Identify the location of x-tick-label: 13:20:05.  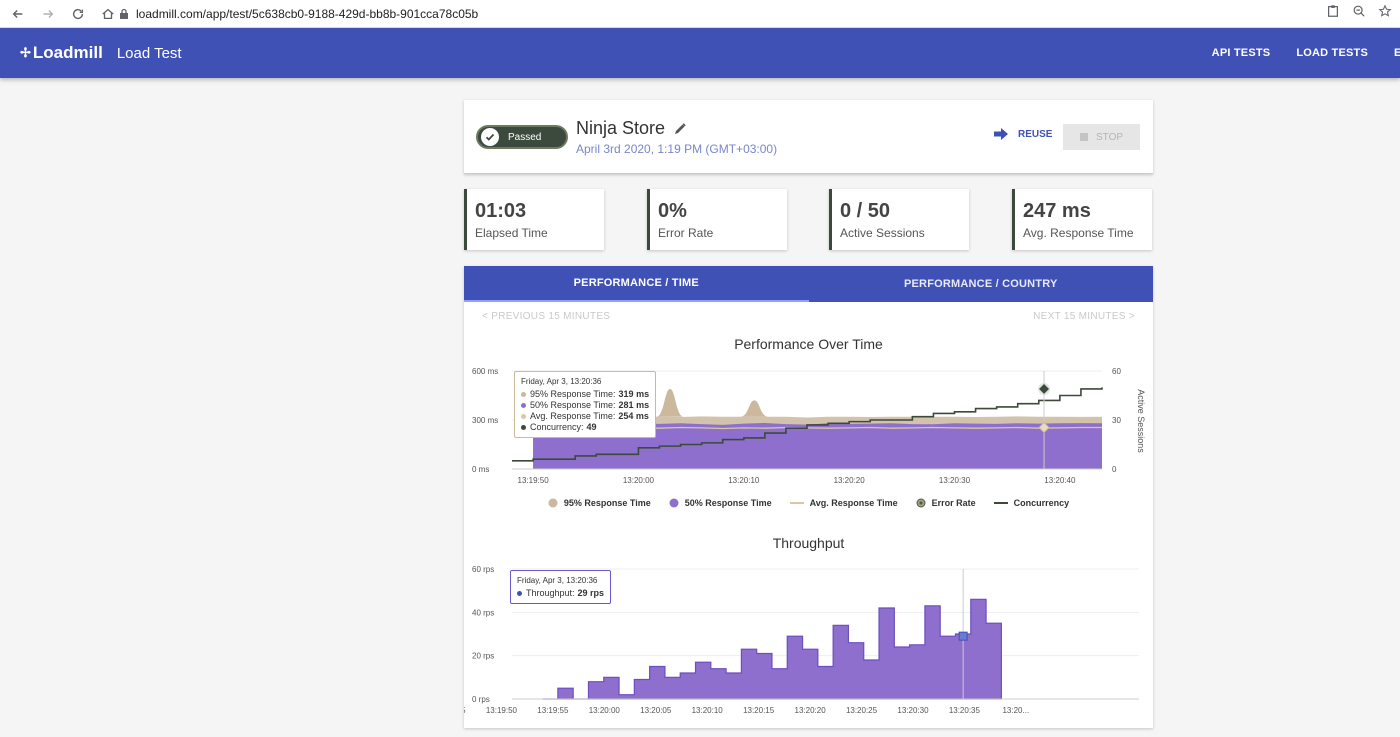
(656, 710).